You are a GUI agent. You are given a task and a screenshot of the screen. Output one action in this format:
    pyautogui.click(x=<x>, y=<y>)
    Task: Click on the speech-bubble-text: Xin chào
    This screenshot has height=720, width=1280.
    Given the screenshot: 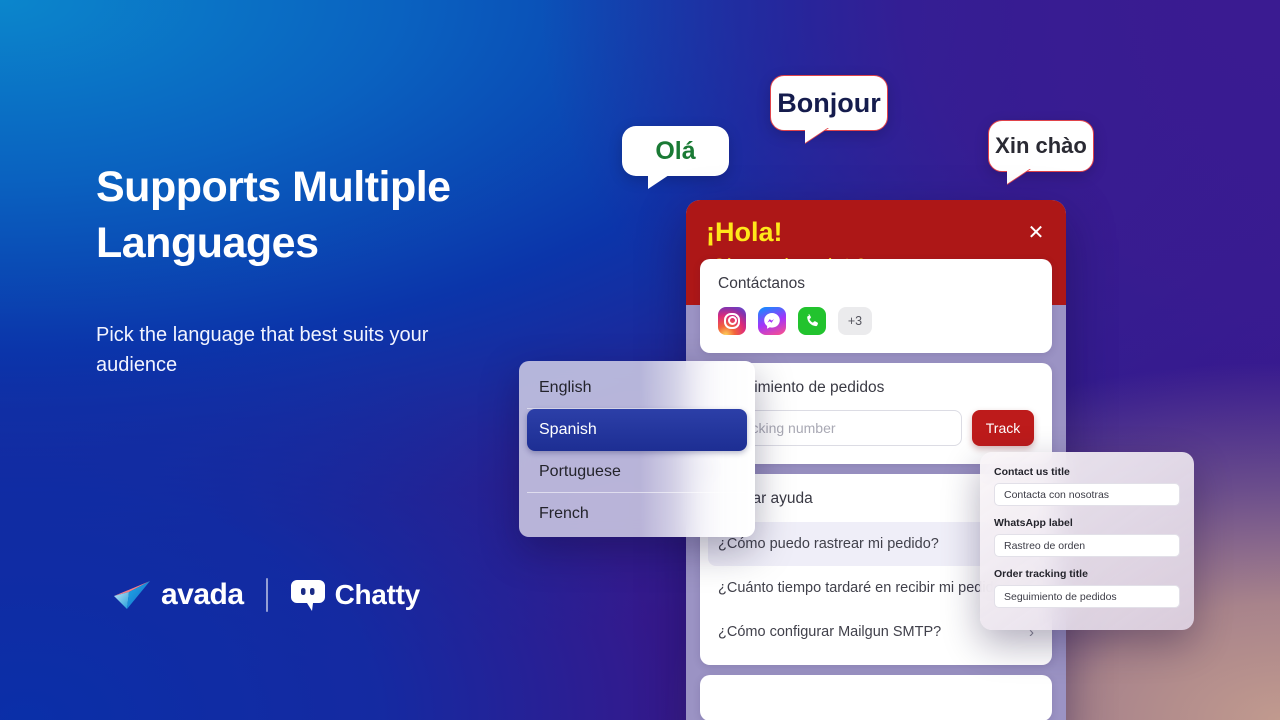 What is the action you would take?
    pyautogui.click(x=1041, y=145)
    